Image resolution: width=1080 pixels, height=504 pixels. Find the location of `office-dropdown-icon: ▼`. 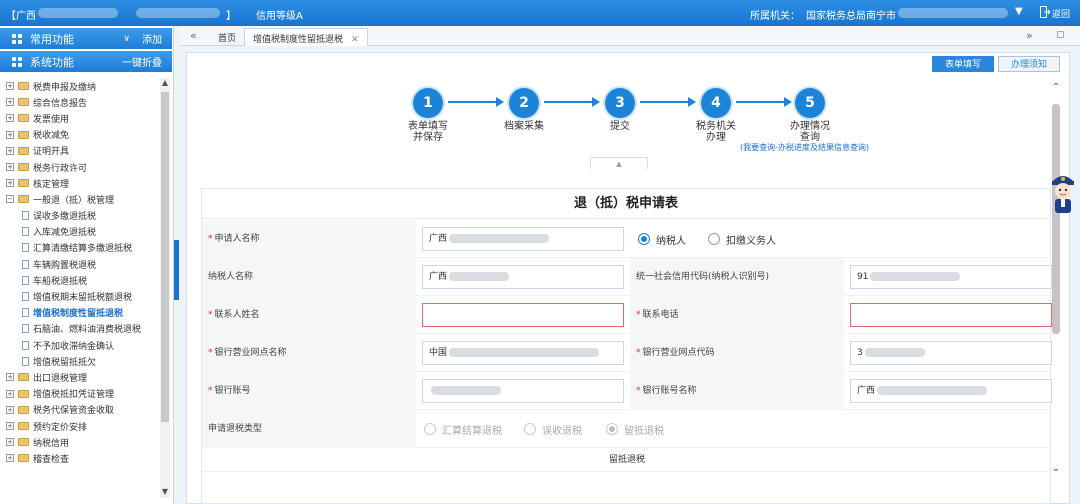

office-dropdown-icon: ▼ is located at coordinates (1019, 11).